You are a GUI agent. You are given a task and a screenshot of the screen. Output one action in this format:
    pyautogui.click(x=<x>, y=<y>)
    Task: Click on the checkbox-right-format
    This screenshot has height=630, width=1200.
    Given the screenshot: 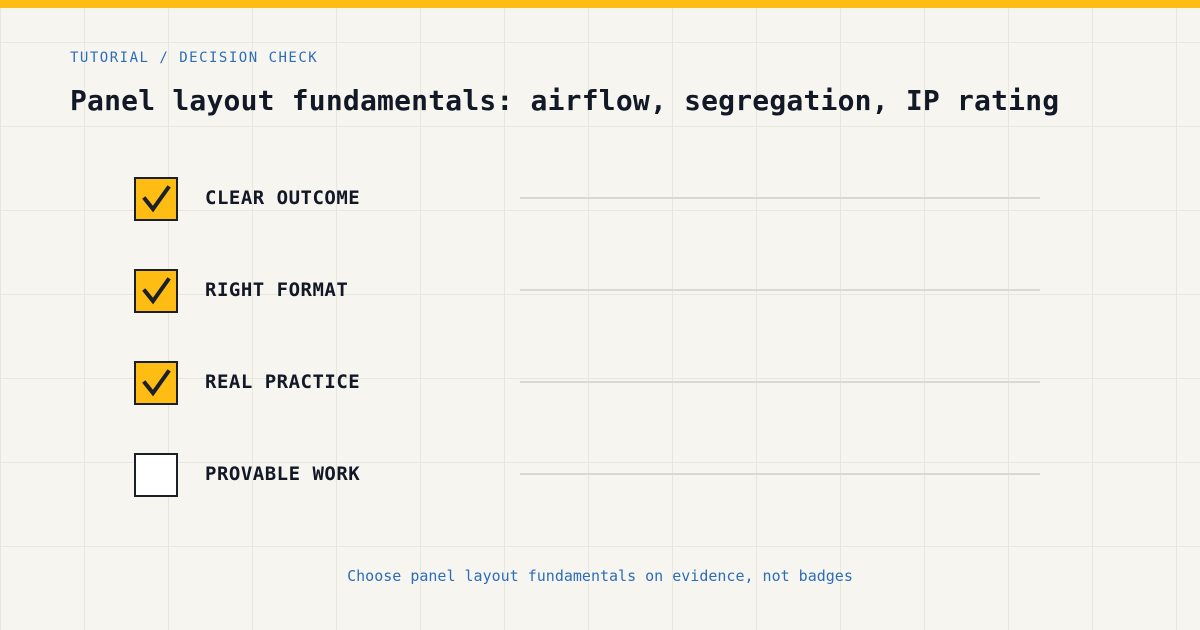 What is the action you would take?
    pyautogui.click(x=156, y=291)
    